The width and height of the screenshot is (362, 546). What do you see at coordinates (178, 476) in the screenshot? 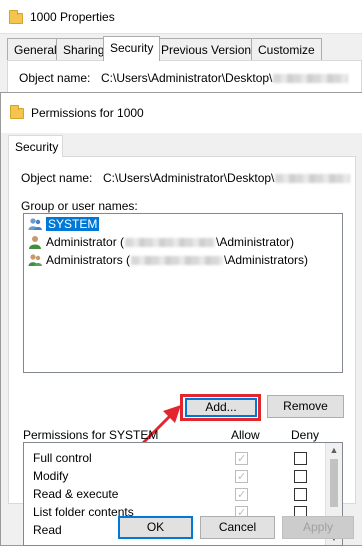
I see `permission-row-modify: Modify` at bounding box center [178, 476].